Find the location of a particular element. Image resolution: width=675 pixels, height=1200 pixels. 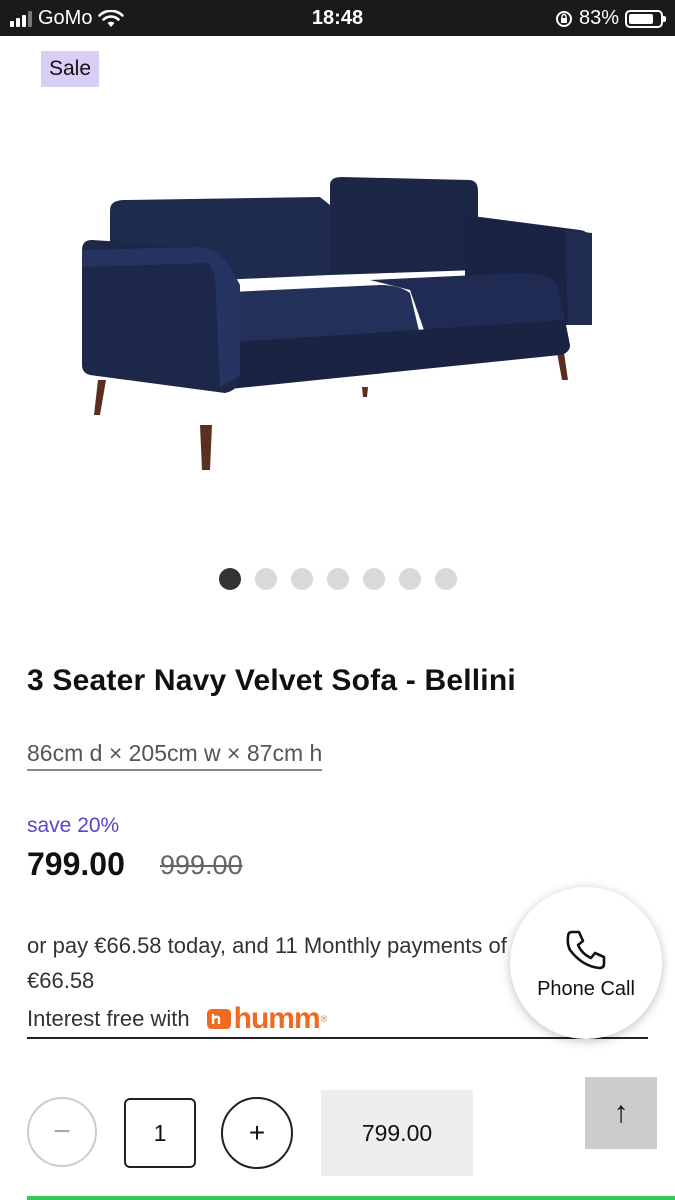

battery-icon is located at coordinates (645, 18).